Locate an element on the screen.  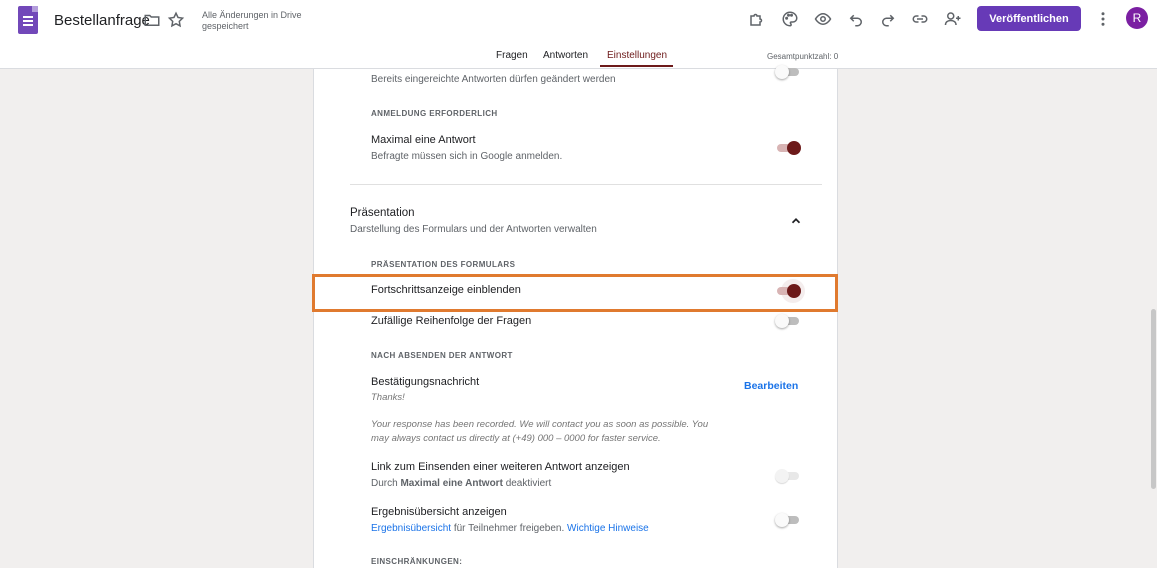
max-one-title: Maximal eine Antwort is located at coordinates (423, 140).